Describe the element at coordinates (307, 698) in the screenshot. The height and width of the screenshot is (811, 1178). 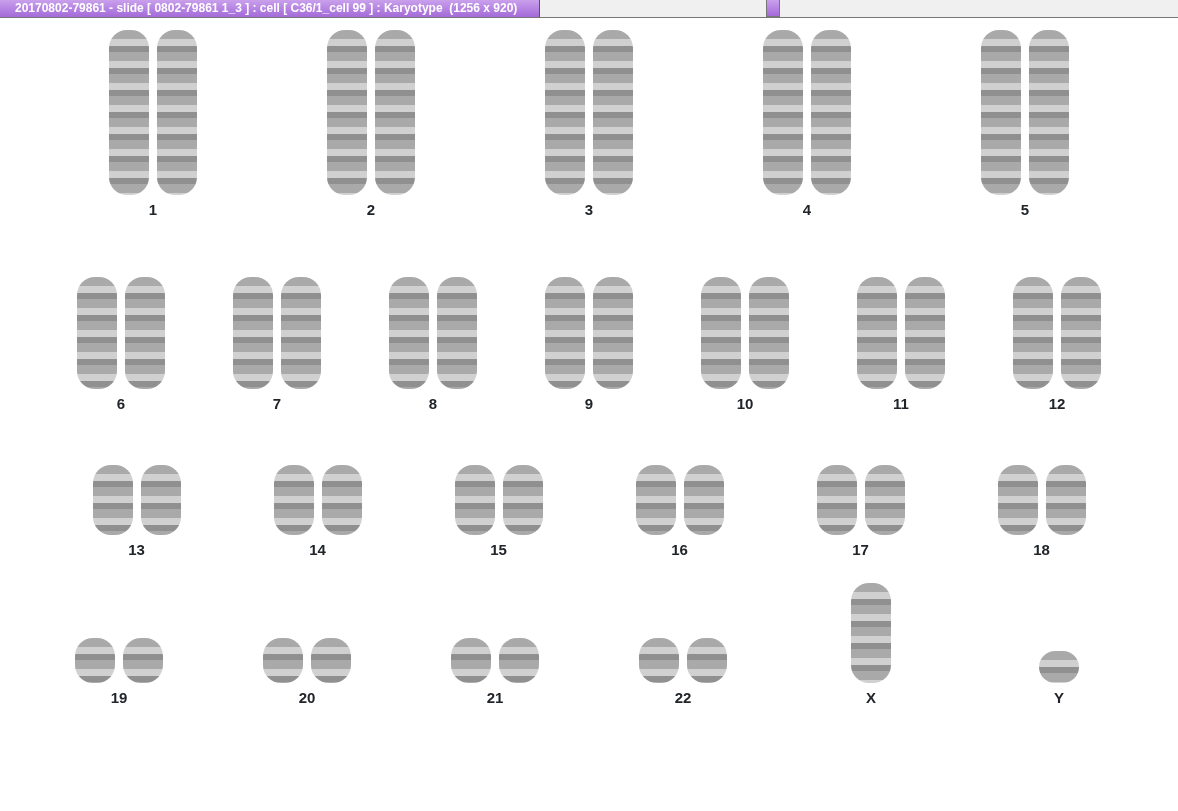
I see `chromosome-label: 20` at that location.